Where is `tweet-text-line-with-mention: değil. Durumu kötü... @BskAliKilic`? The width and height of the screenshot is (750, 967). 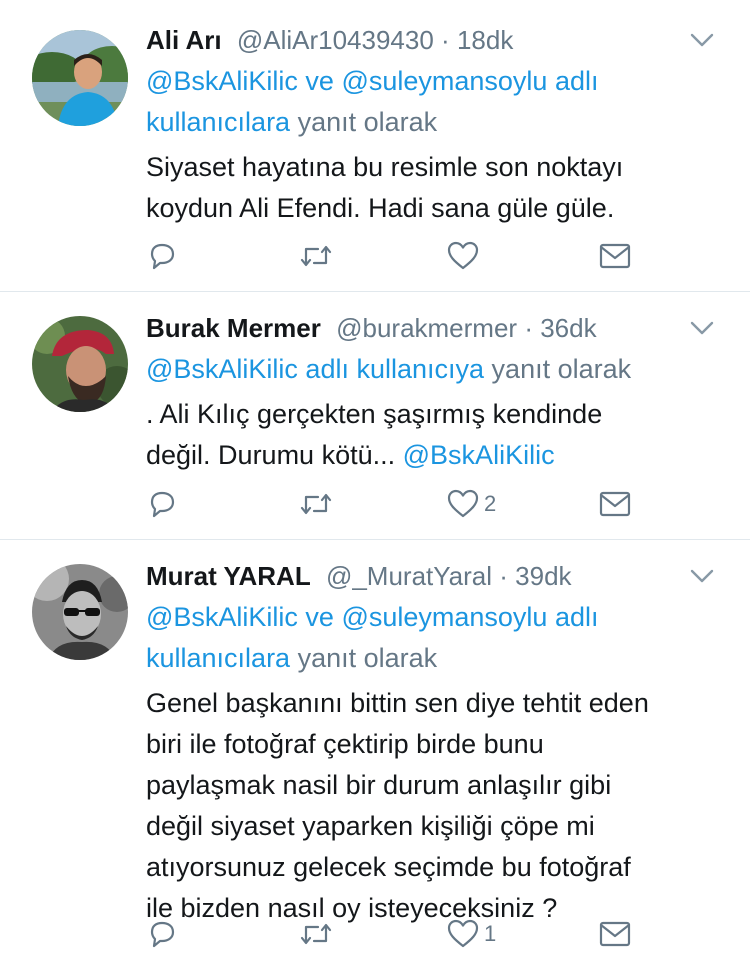 tweet-text-line-with-mention: değil. Durumu kötü... @BskAliKilic is located at coordinates (428, 455).